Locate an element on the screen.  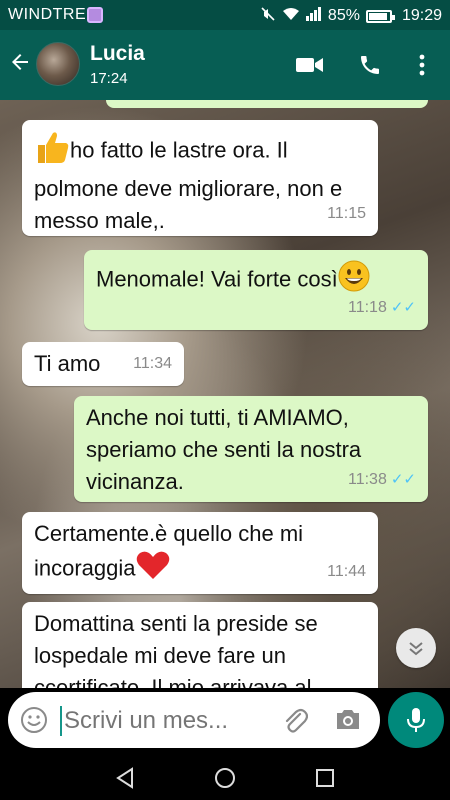
message-text: Menomale! Vai forte così is located at coordinates (217, 279).